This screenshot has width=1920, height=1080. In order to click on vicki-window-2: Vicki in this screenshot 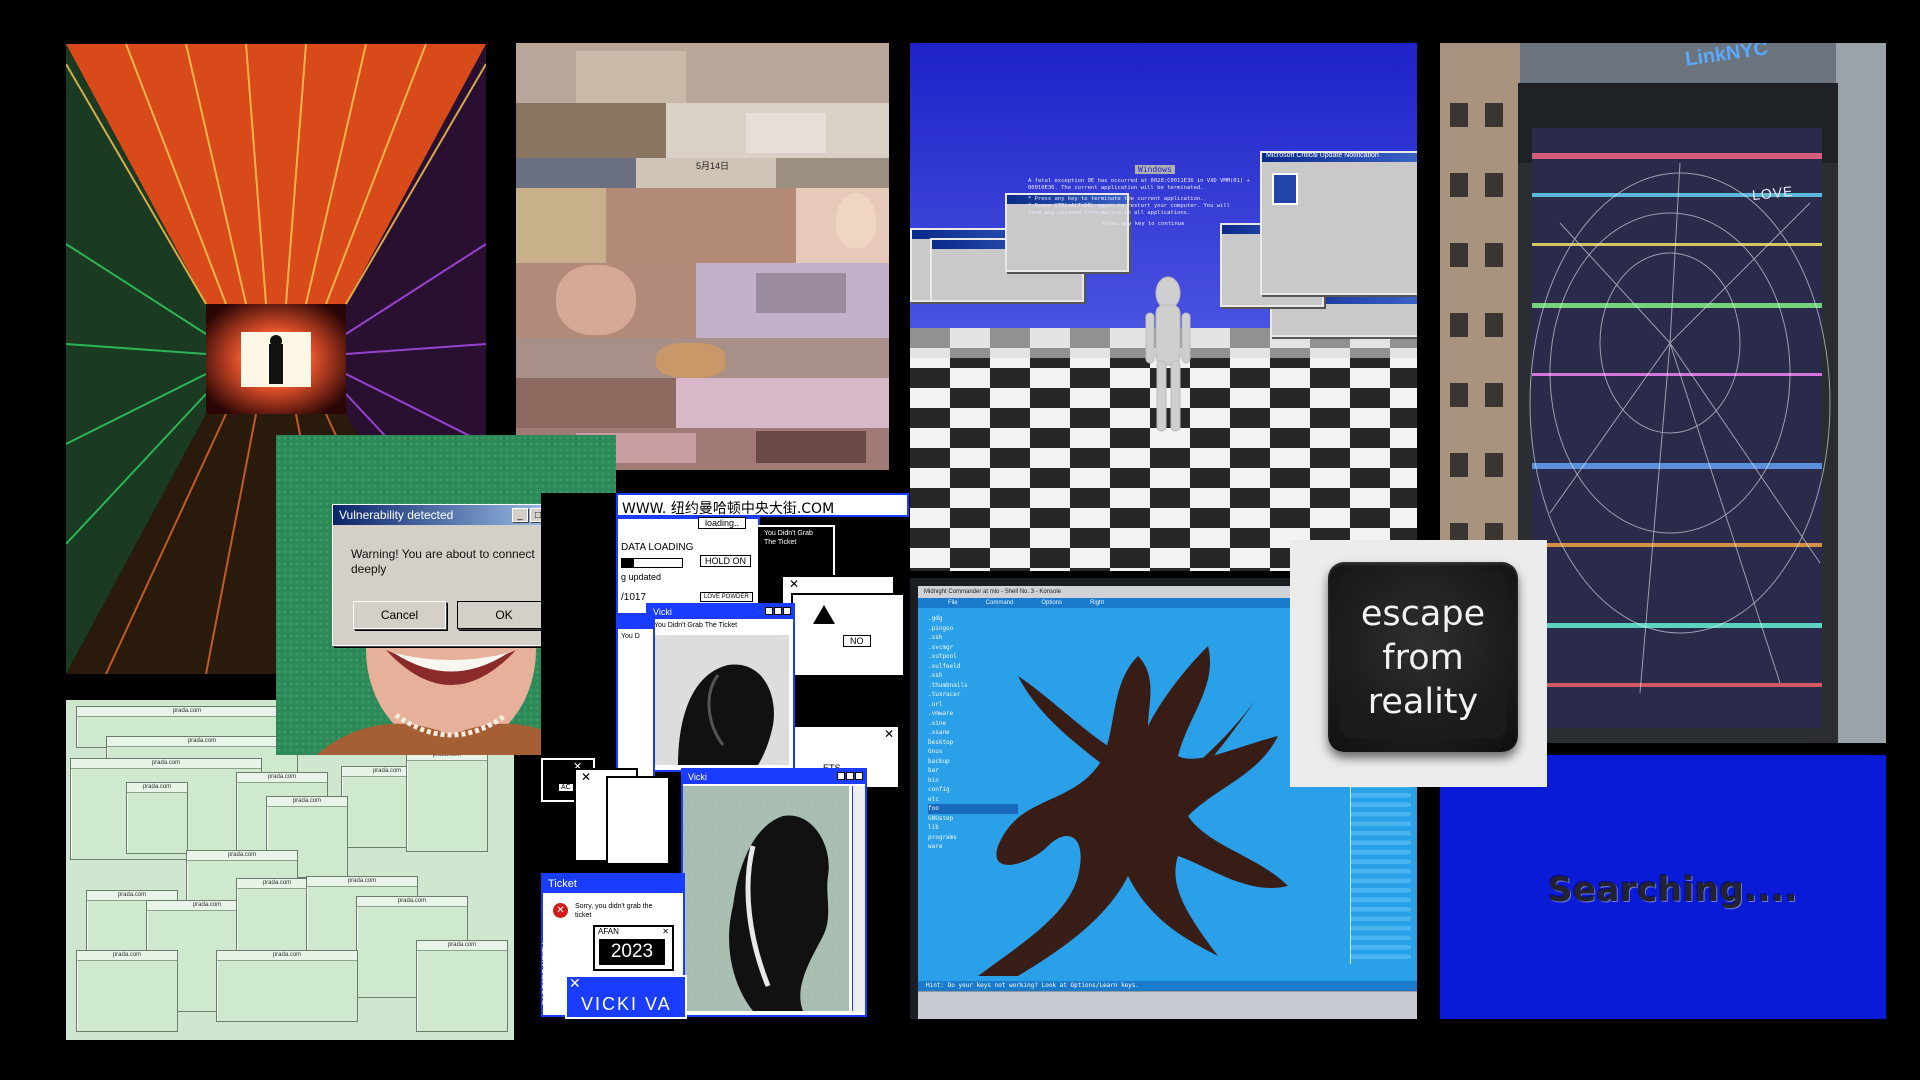, I will do `click(774, 892)`.